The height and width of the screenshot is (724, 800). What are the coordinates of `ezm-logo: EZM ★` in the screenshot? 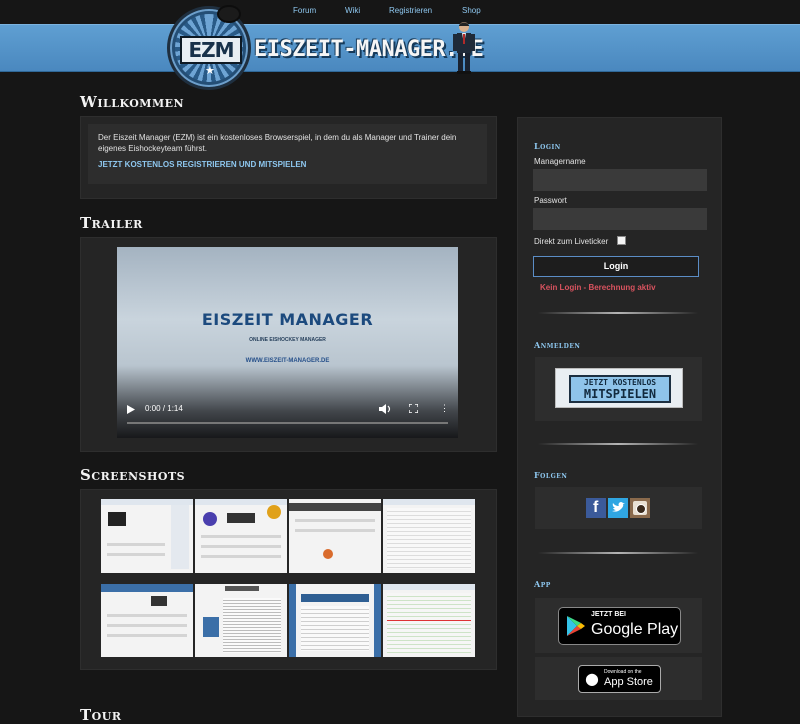 It's located at (209, 47).